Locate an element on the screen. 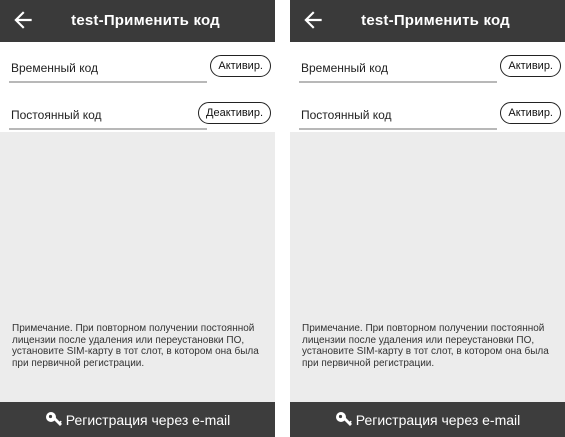  permanent-code-row: Постоянный код Активир. is located at coordinates (427, 117).